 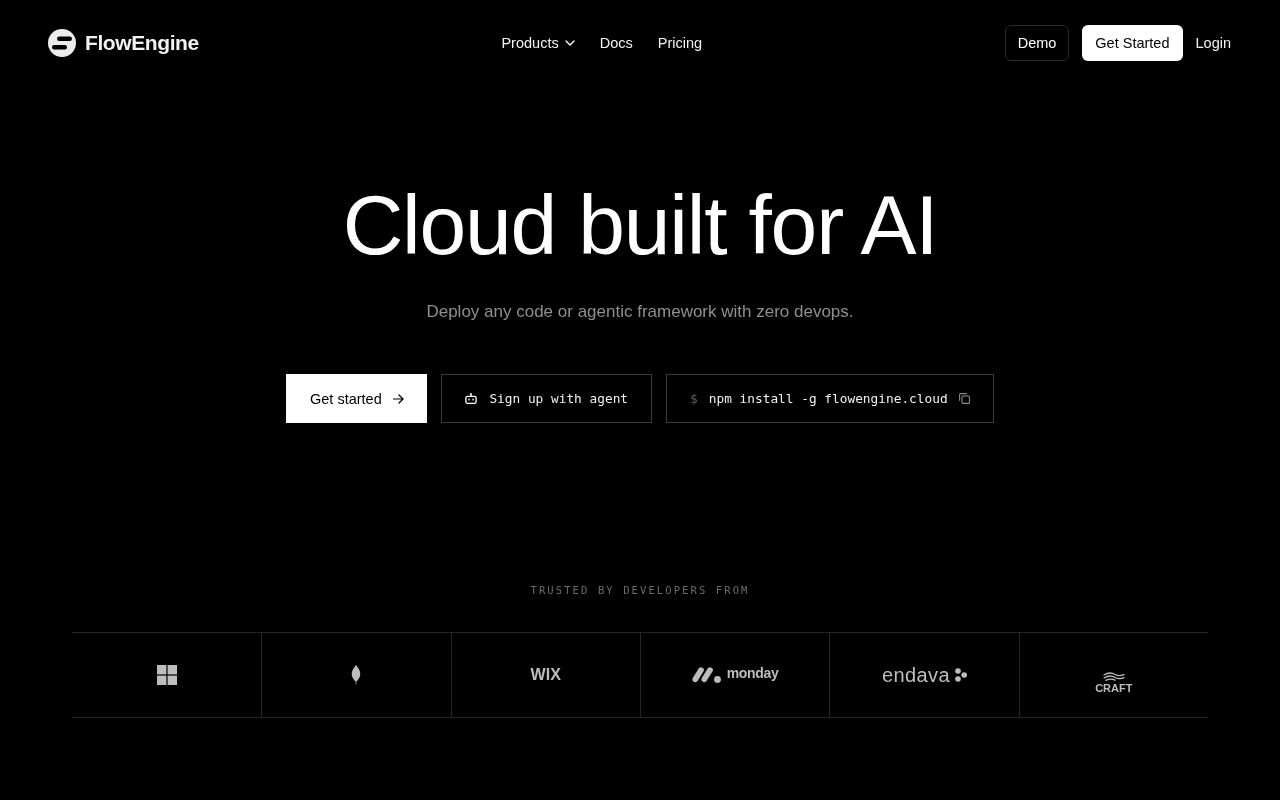 I want to click on demo-button: Demo, so click(x=1037, y=43).